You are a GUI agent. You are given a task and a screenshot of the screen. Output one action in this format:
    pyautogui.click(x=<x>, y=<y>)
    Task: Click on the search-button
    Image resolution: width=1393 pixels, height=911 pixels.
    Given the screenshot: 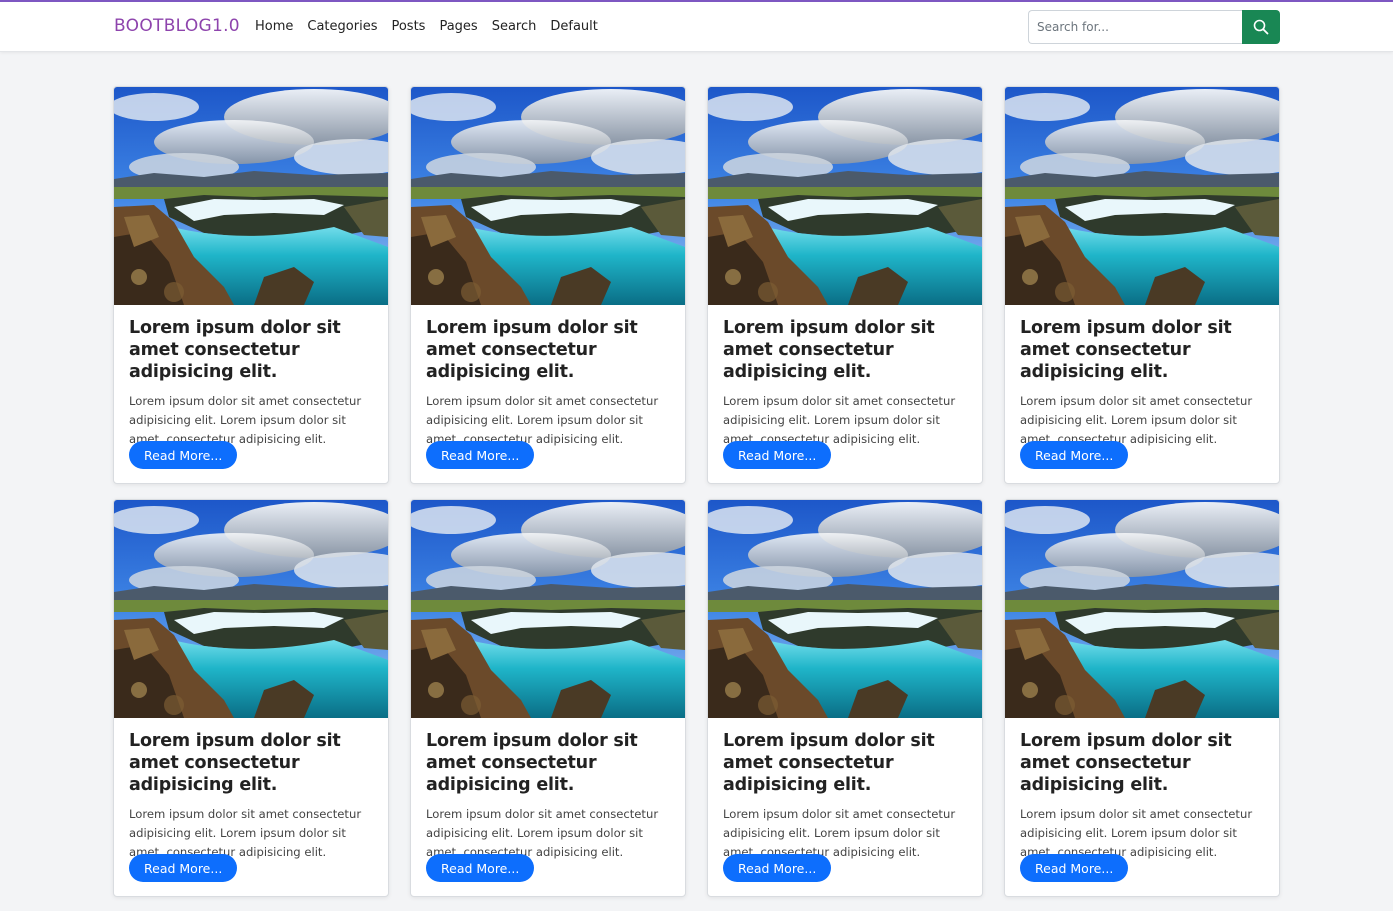 What is the action you would take?
    pyautogui.click(x=1261, y=27)
    